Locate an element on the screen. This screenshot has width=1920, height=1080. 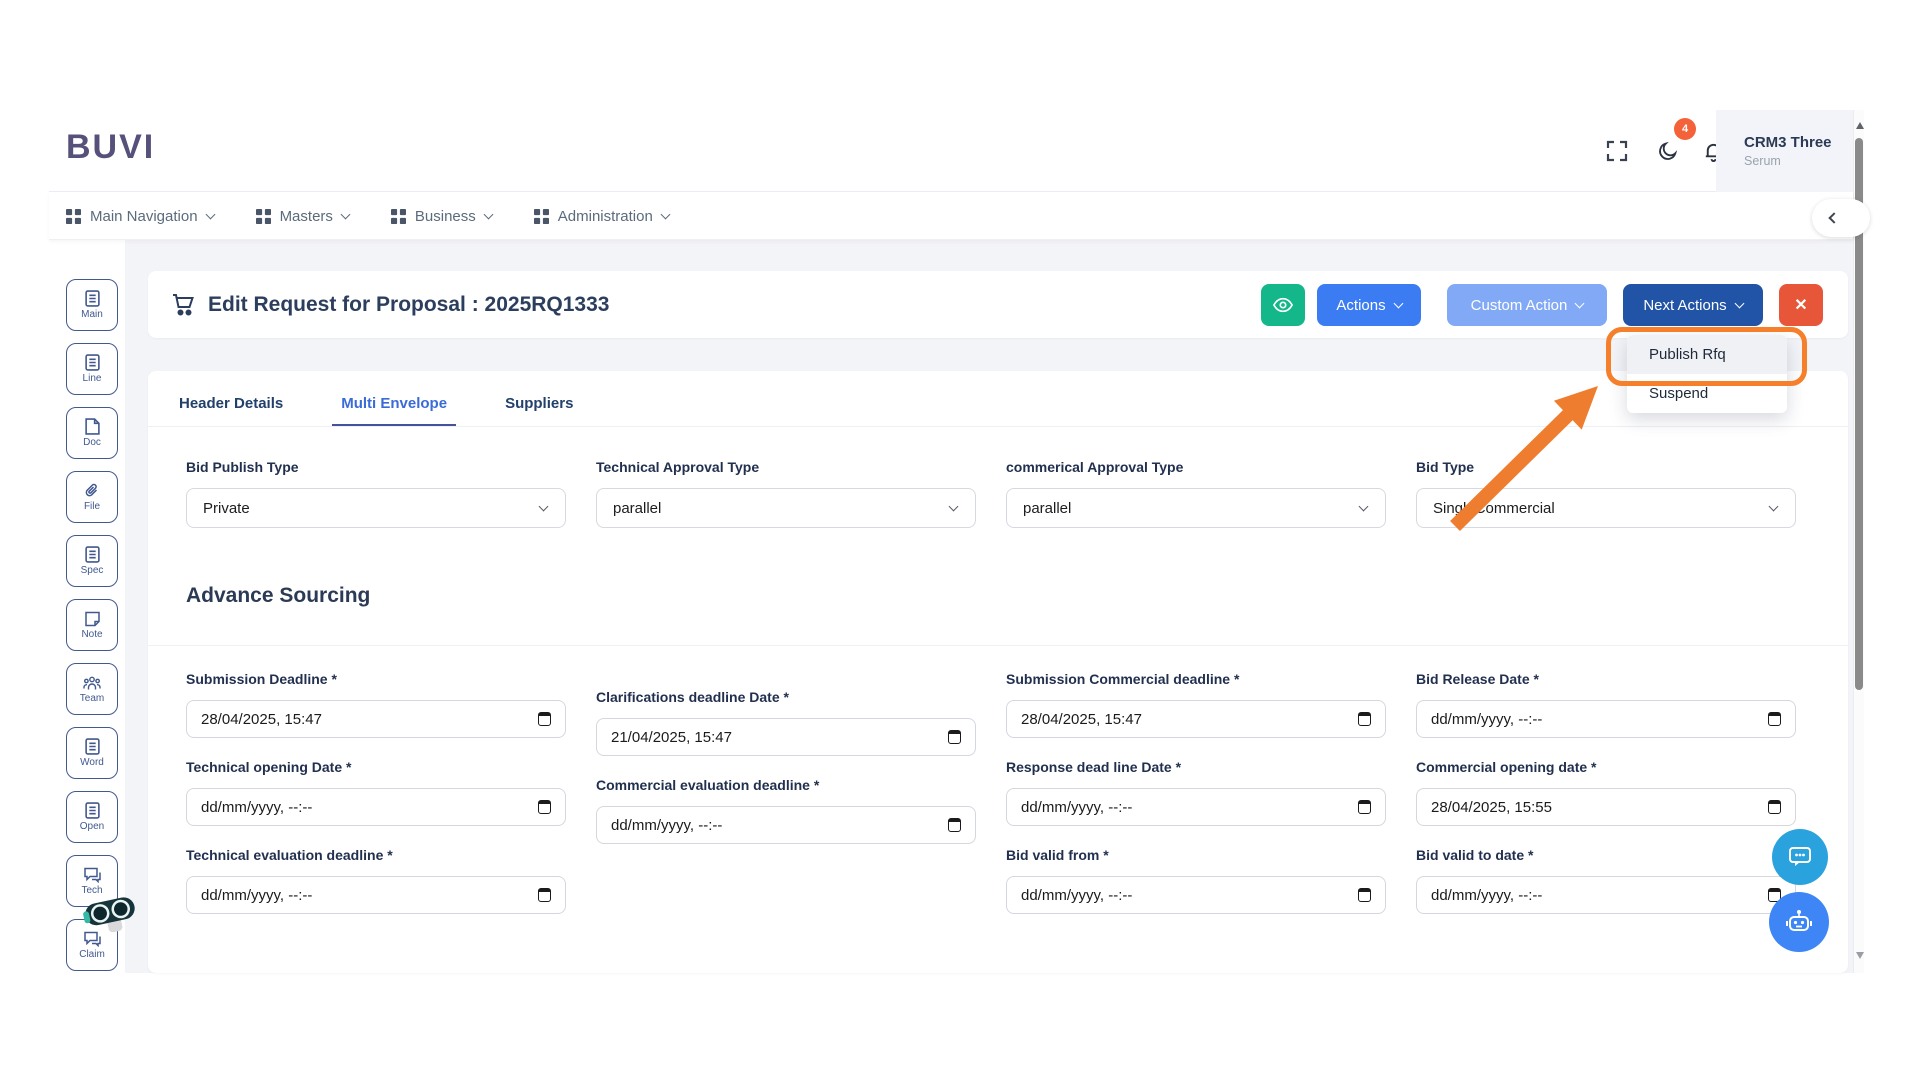
page-title: Edit Request for Proposal : 2025RQ1333 is located at coordinates (390, 304).